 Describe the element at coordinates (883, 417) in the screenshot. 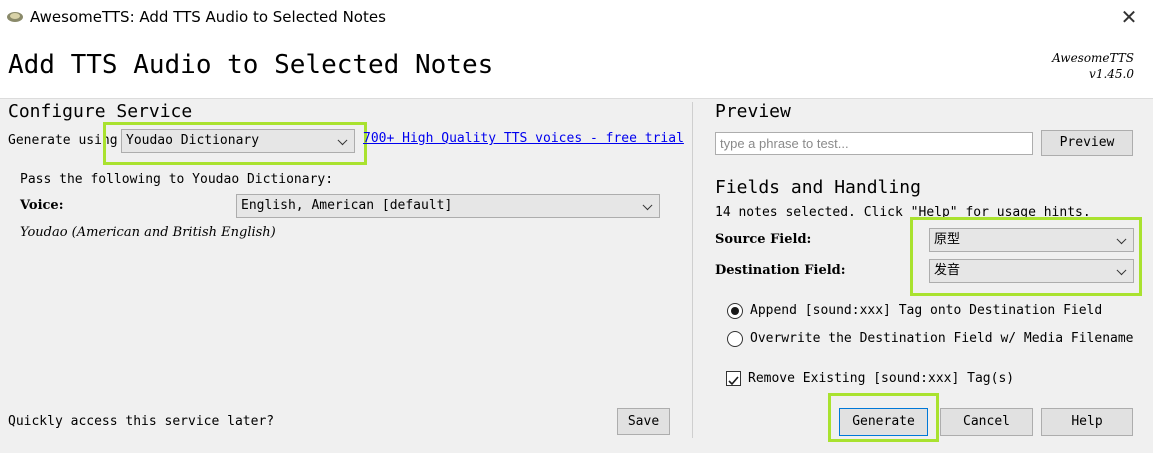

I see `highlight-box-generate` at that location.